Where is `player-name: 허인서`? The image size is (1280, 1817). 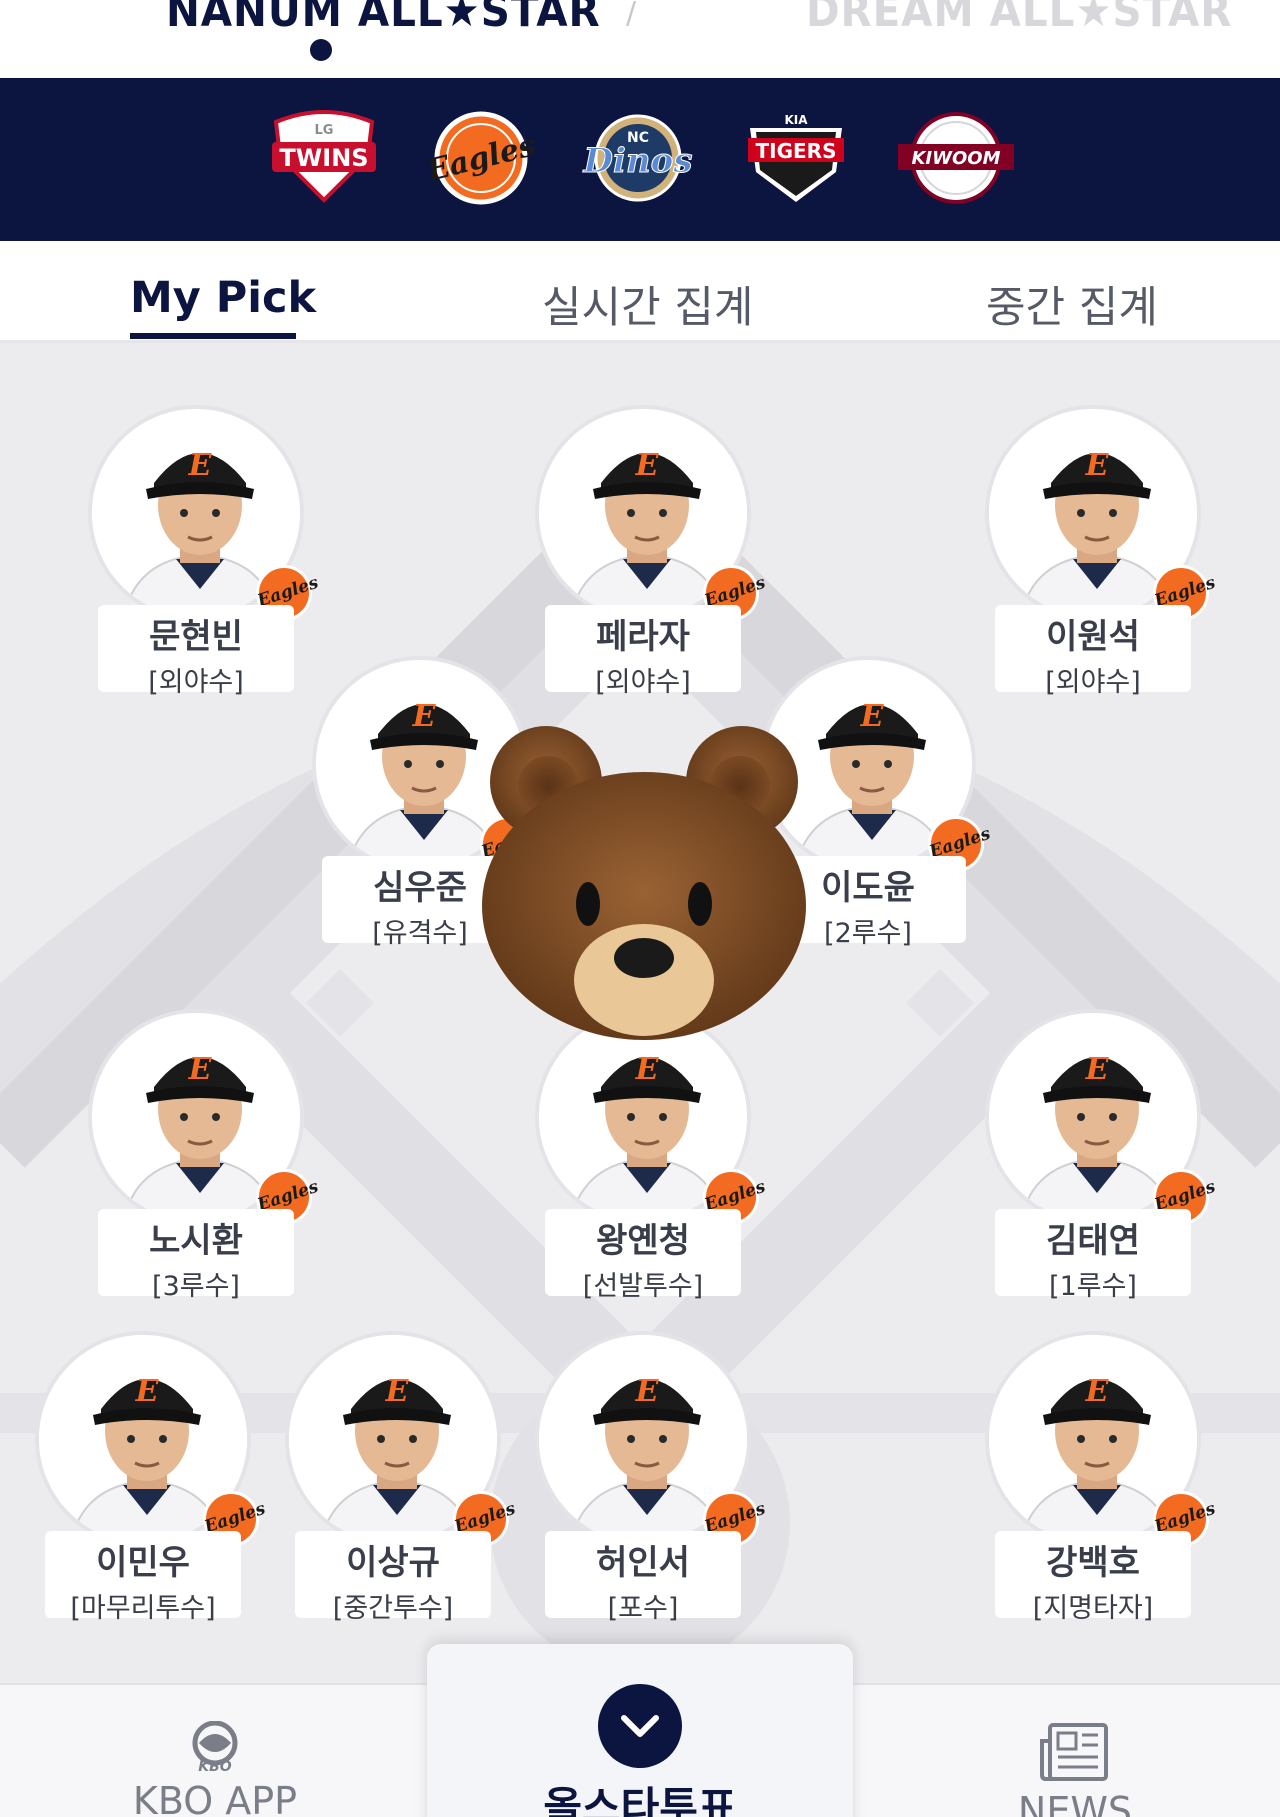 player-name: 허인서 is located at coordinates (643, 1563).